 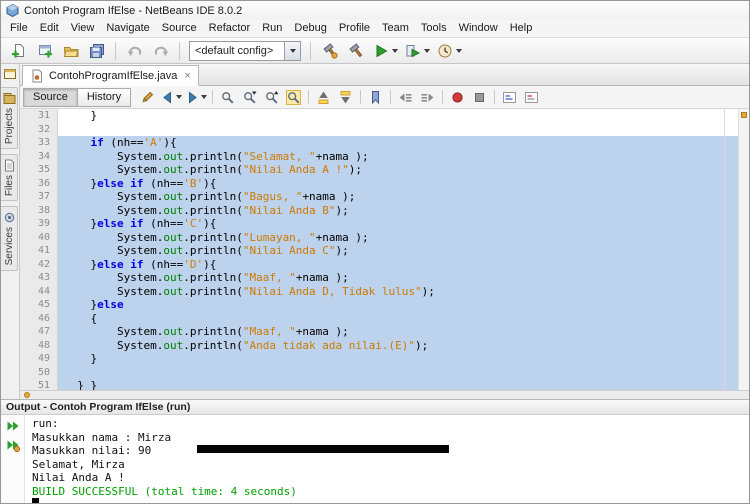 What do you see at coordinates (18, 51) in the screenshot?
I see `new-file-button` at bounding box center [18, 51].